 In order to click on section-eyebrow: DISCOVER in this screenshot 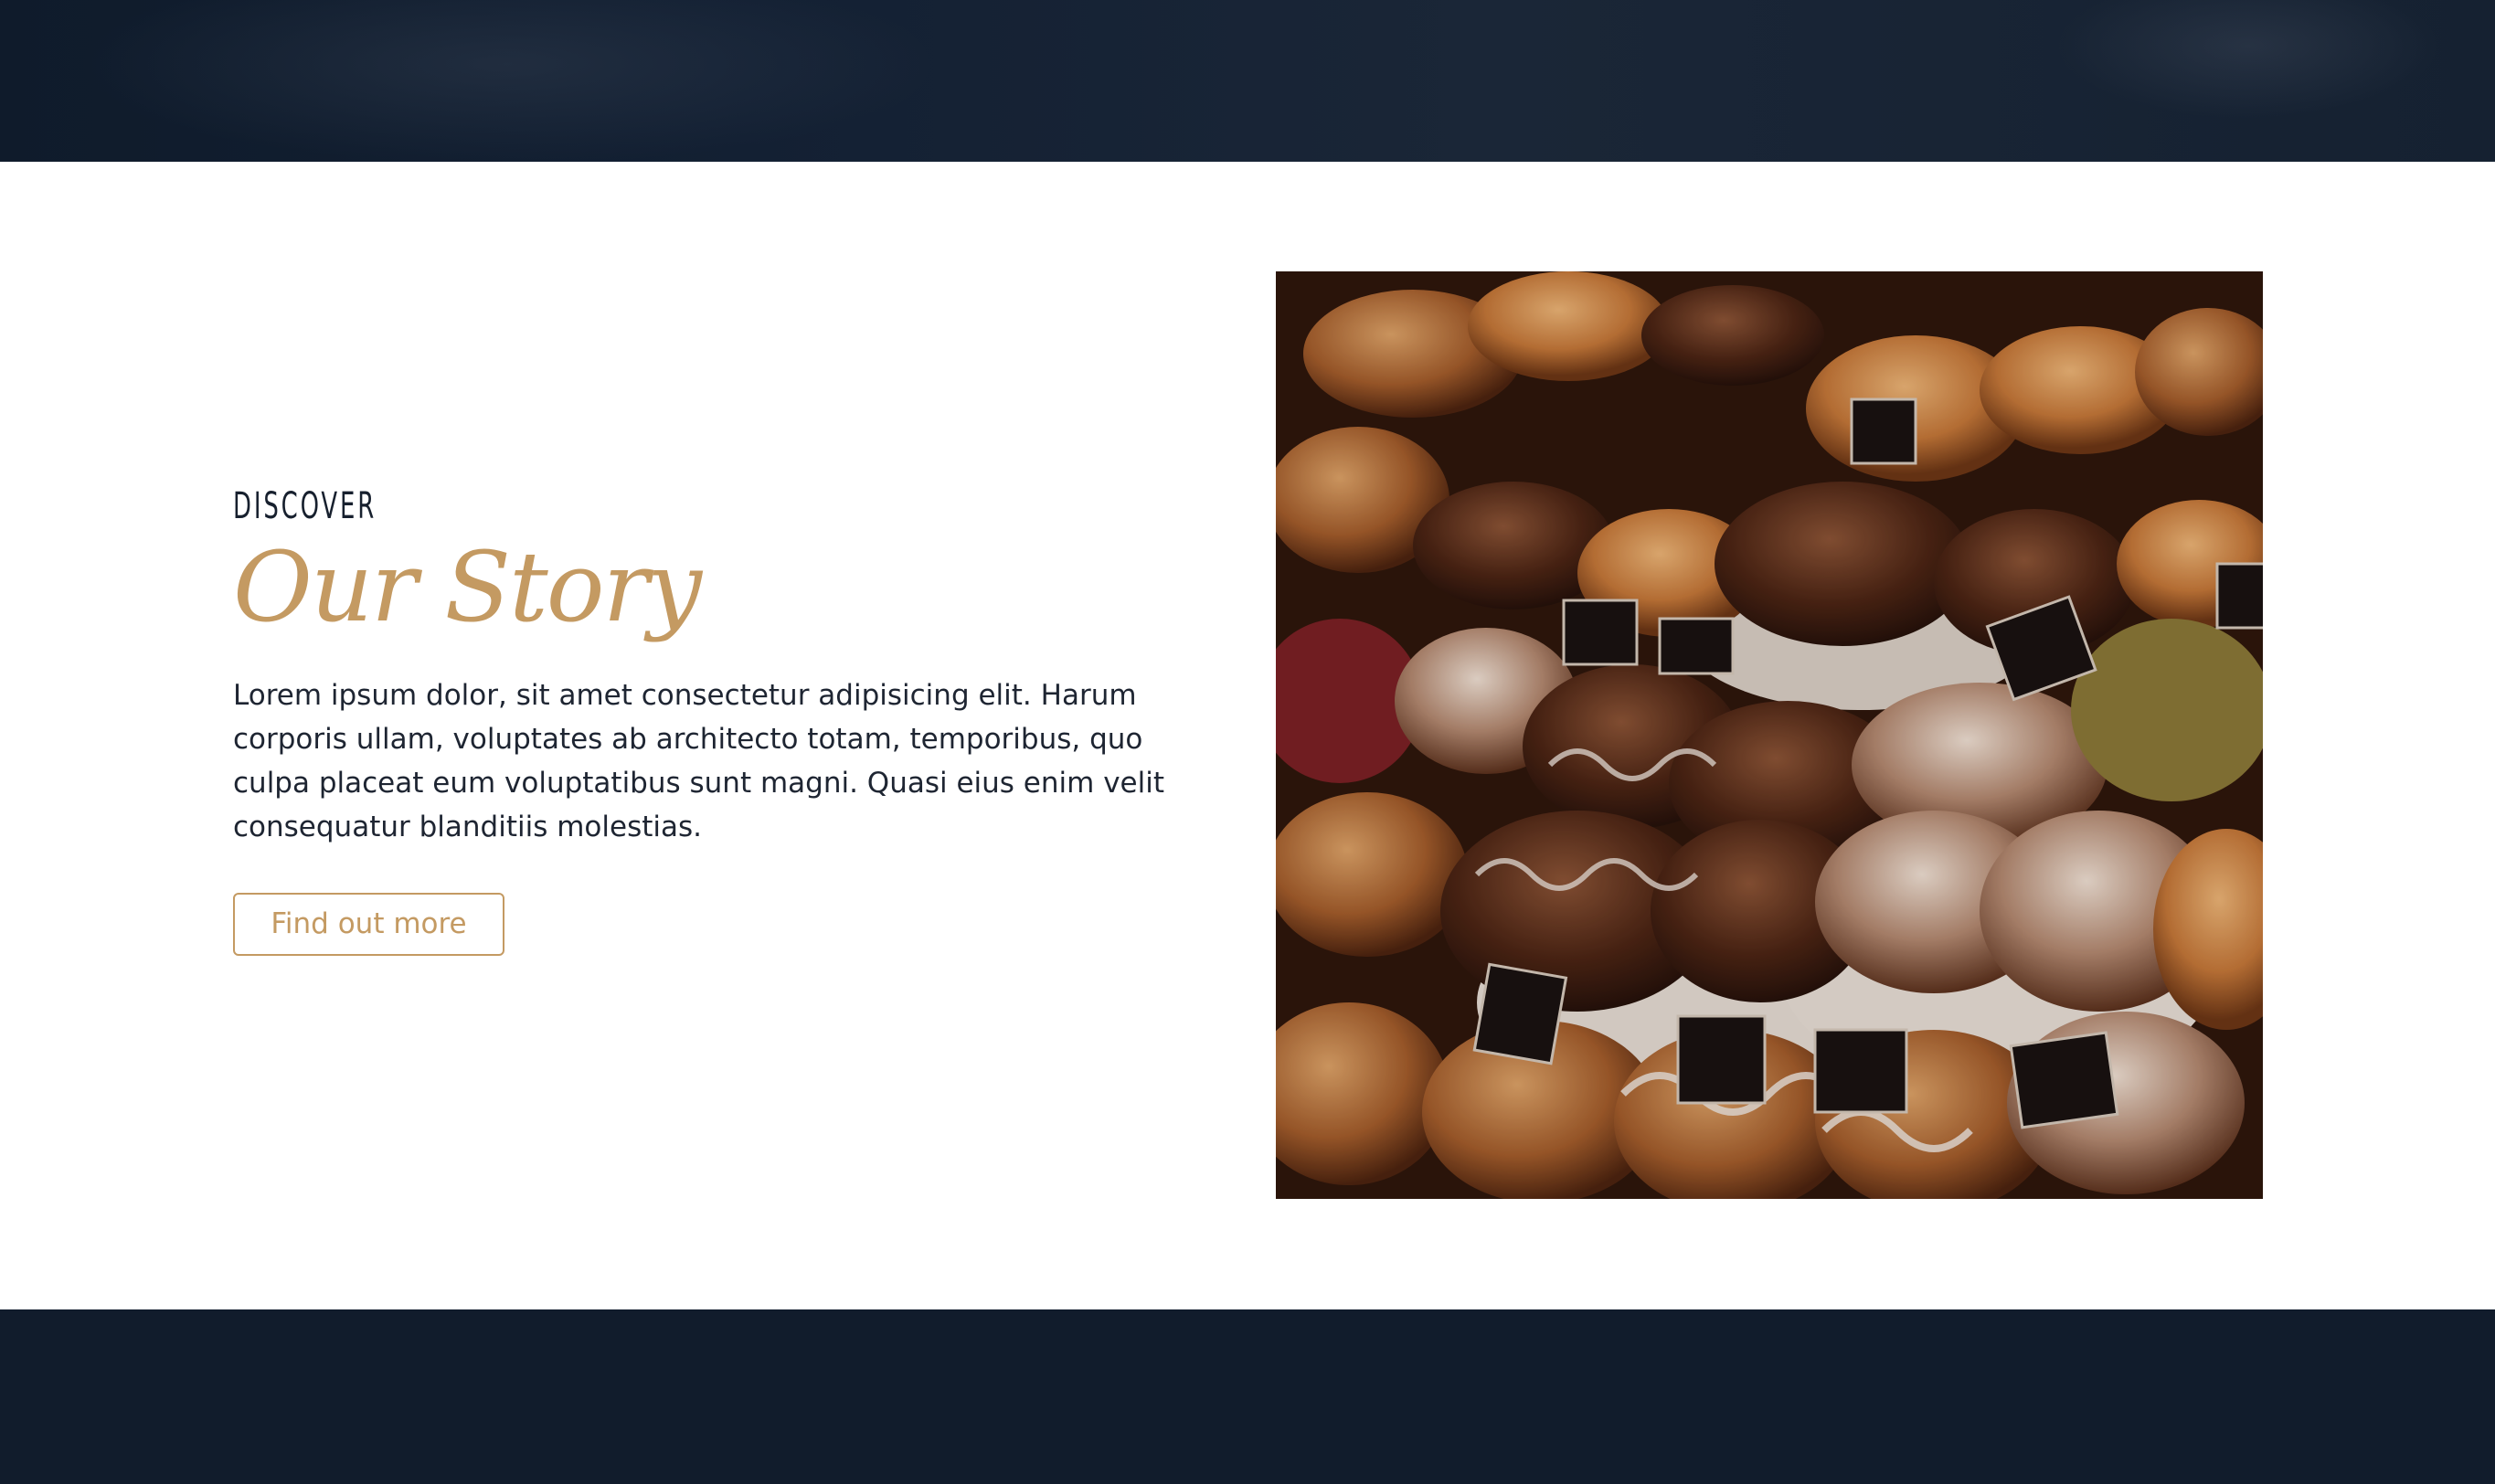, I will do `click(305, 506)`.